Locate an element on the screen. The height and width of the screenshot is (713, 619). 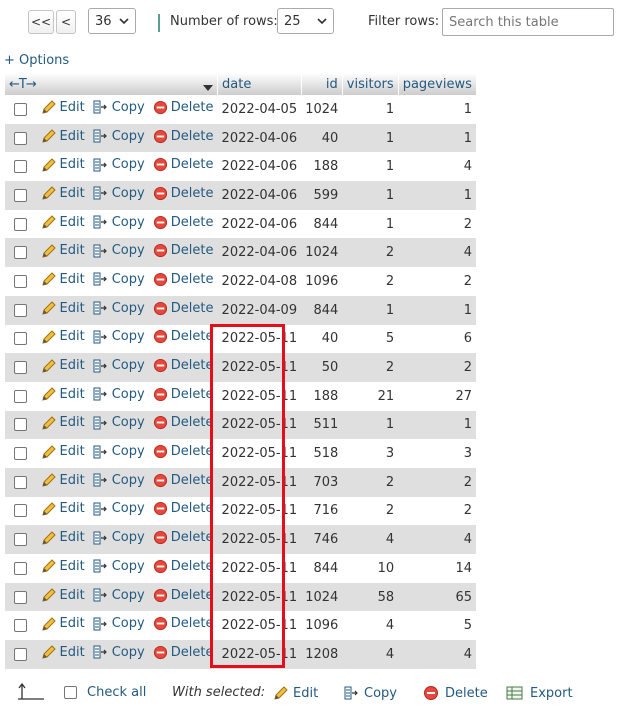
check-all-checkbox is located at coordinates (70, 692).